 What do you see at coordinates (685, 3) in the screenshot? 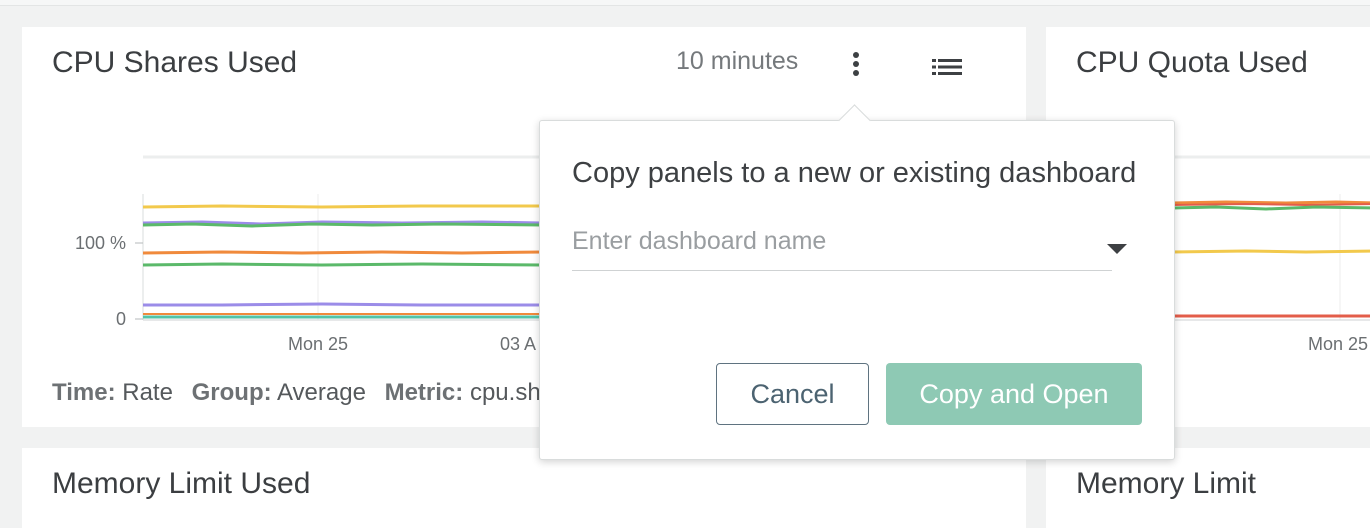
I see `top-divider` at bounding box center [685, 3].